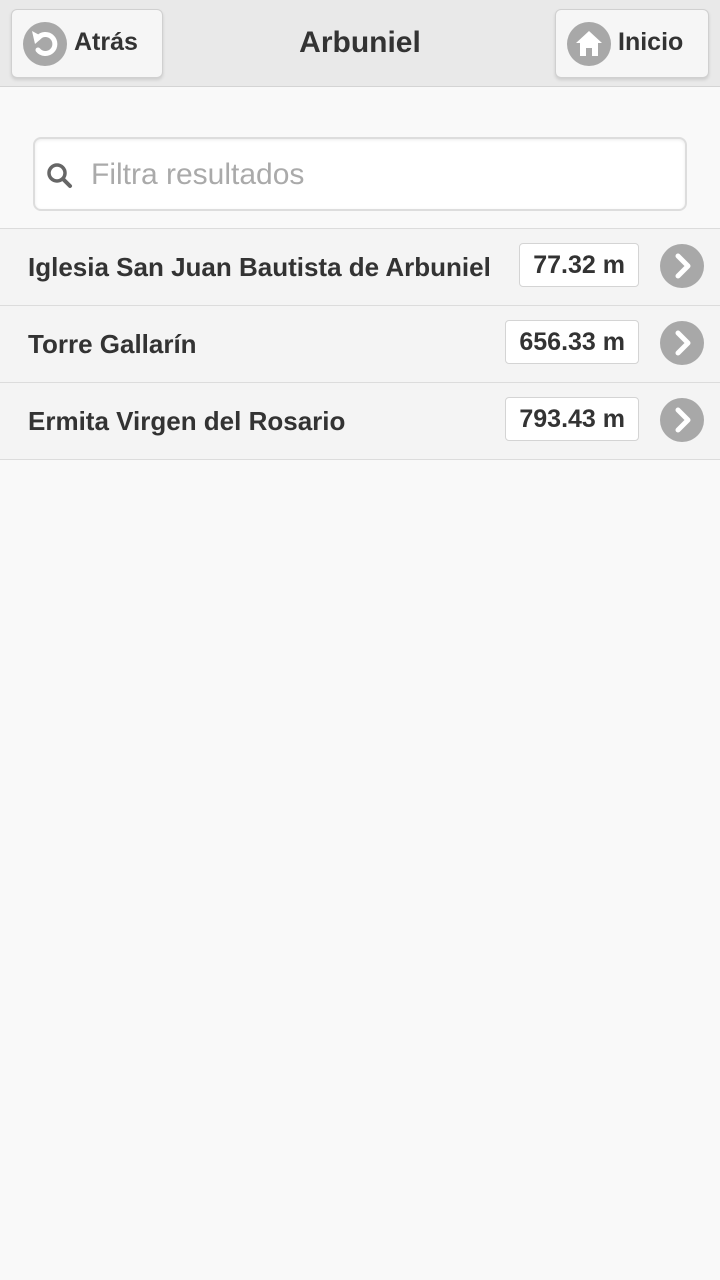  Describe the element at coordinates (381, 175) in the screenshot. I see `search-input` at that location.